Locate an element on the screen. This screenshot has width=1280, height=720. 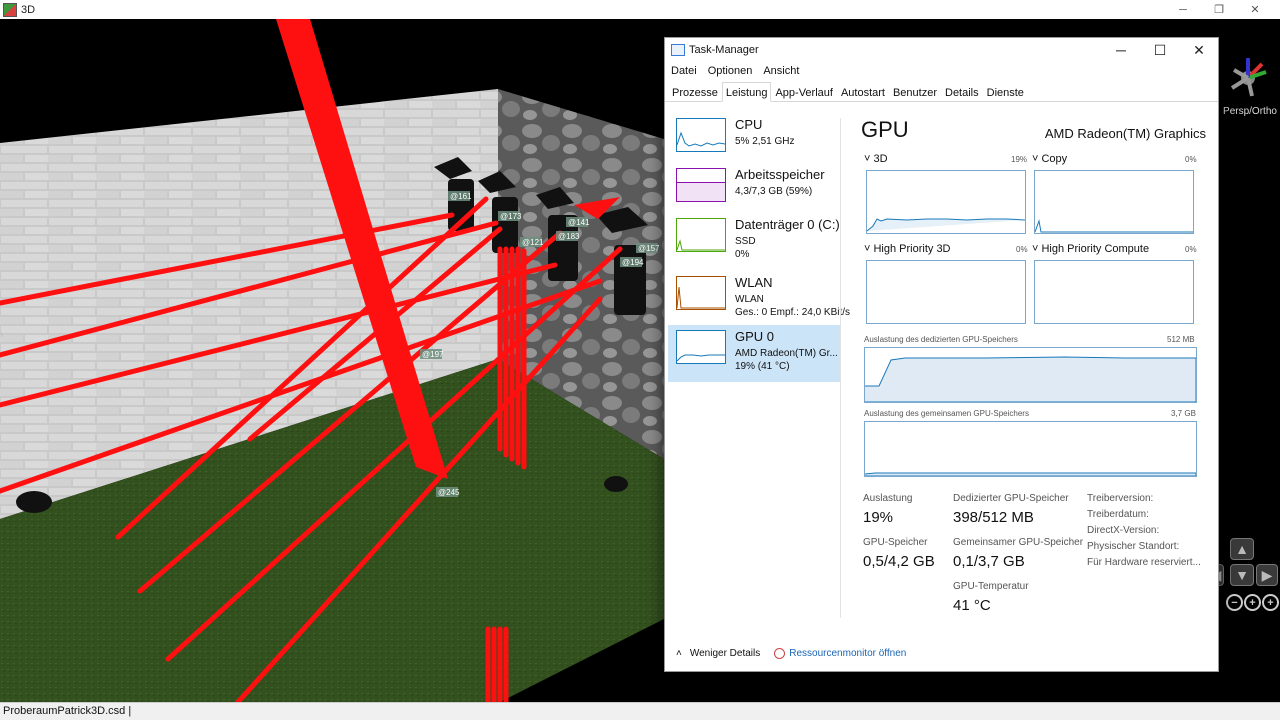
physical-location-label: Physischer Standort: is located at coordinates (1133, 546).